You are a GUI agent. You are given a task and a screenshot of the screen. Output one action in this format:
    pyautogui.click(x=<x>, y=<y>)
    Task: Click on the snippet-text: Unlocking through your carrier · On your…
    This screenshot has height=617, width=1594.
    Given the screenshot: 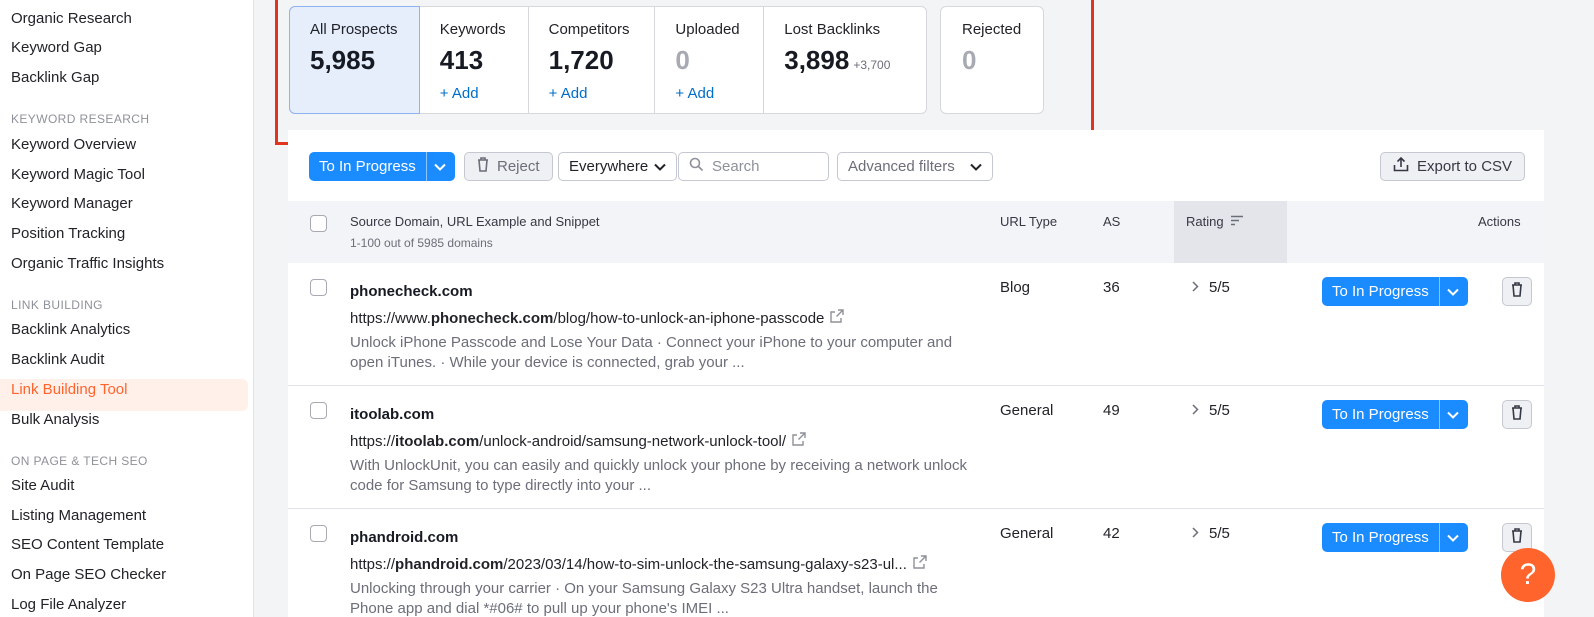 What is the action you would take?
    pyautogui.click(x=644, y=598)
    